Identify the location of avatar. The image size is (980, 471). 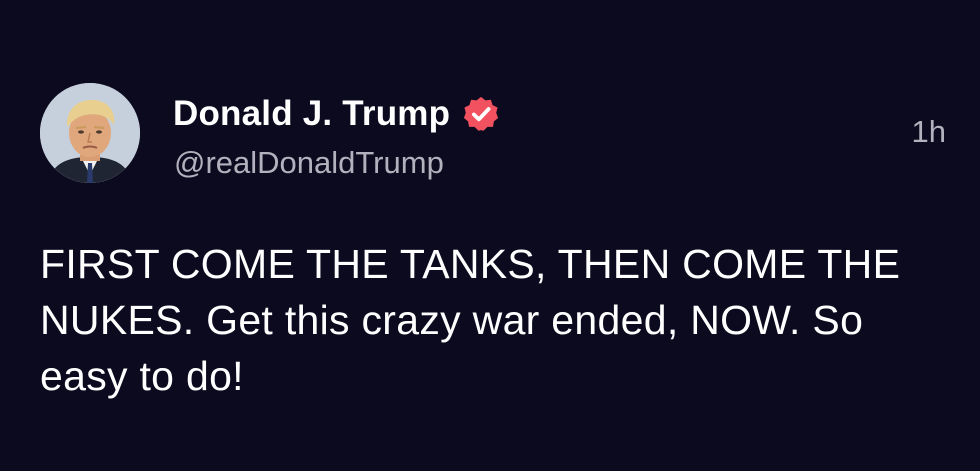
(90, 133).